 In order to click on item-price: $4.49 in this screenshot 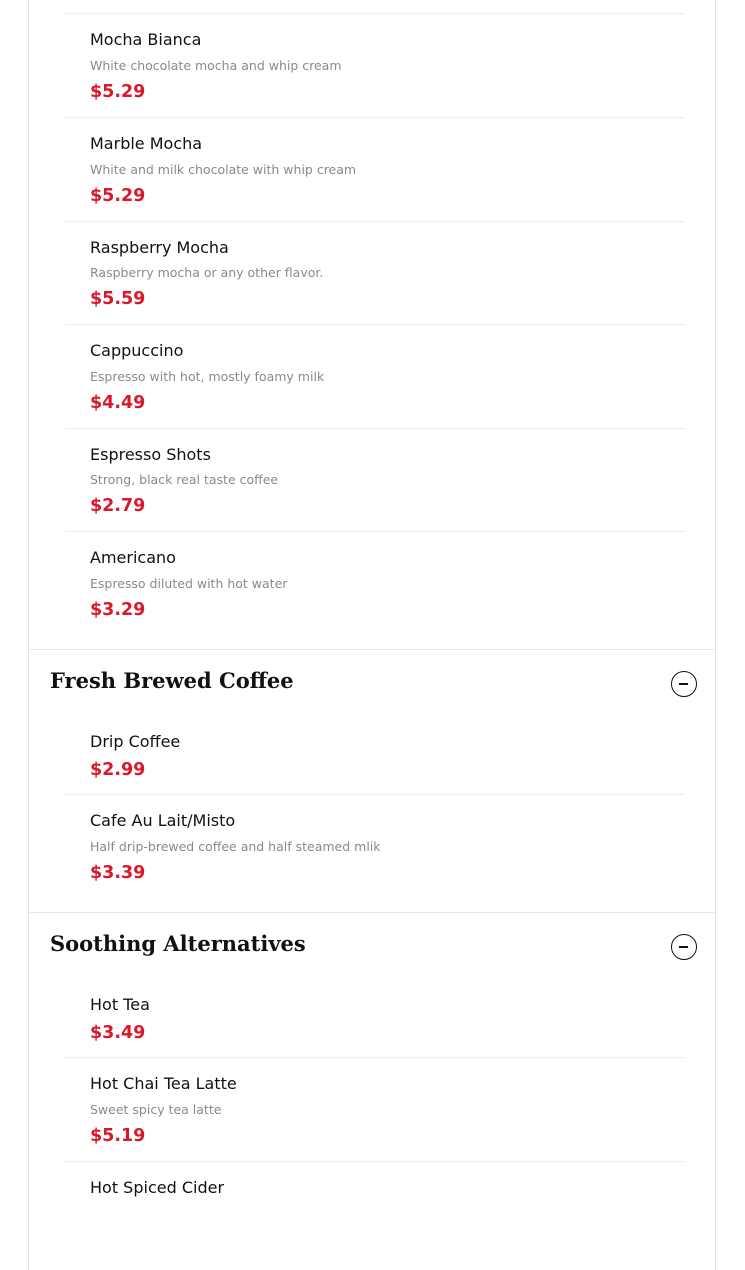, I will do `click(118, 403)`.